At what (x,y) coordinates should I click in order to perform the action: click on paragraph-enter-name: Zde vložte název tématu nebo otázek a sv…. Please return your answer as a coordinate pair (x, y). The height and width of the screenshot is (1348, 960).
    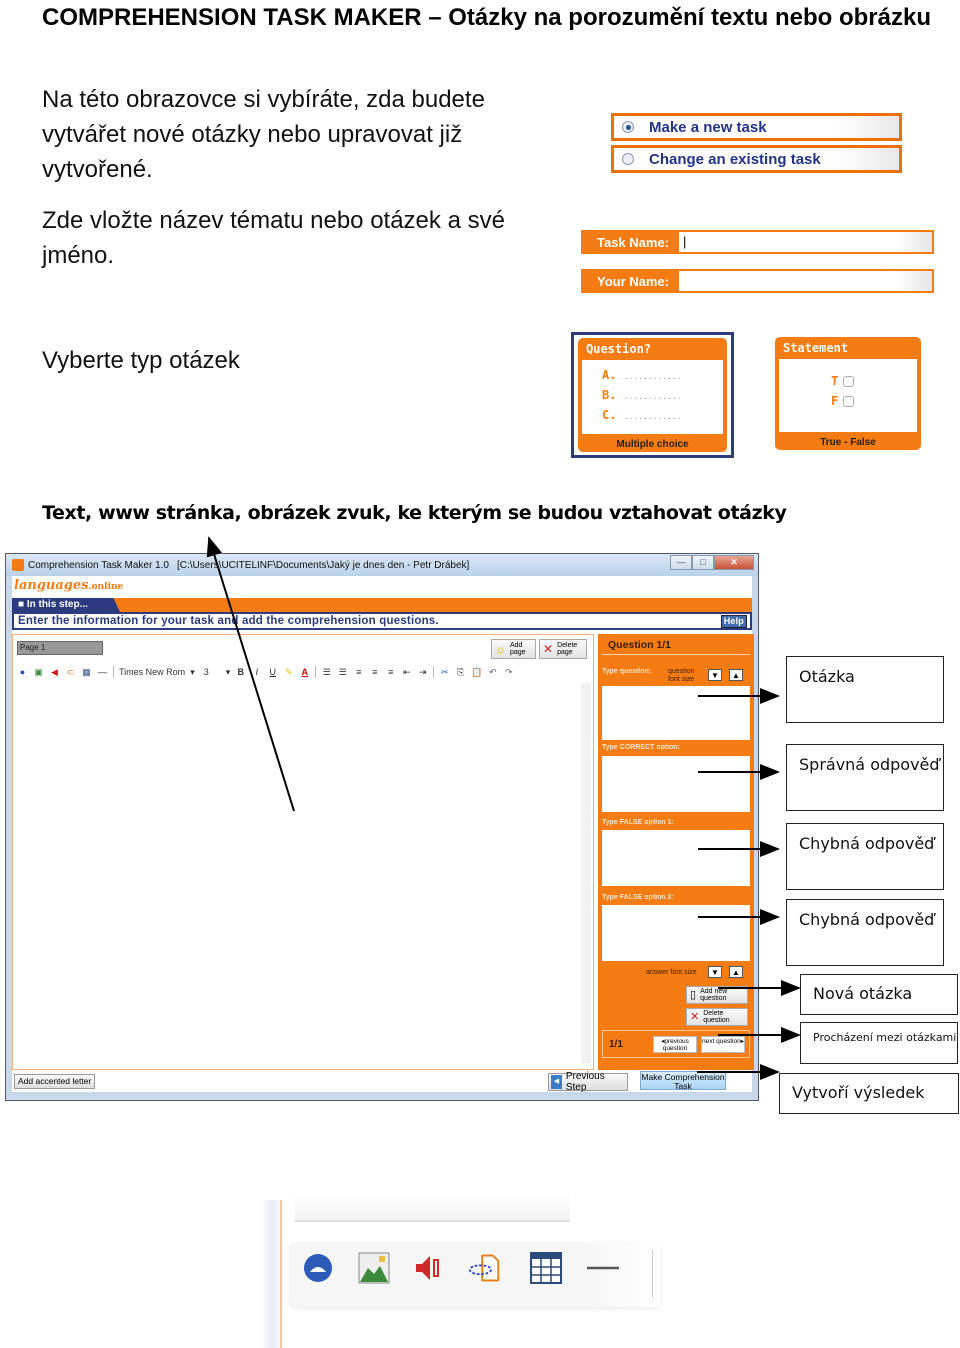
    Looking at the image, I should click on (273, 238).